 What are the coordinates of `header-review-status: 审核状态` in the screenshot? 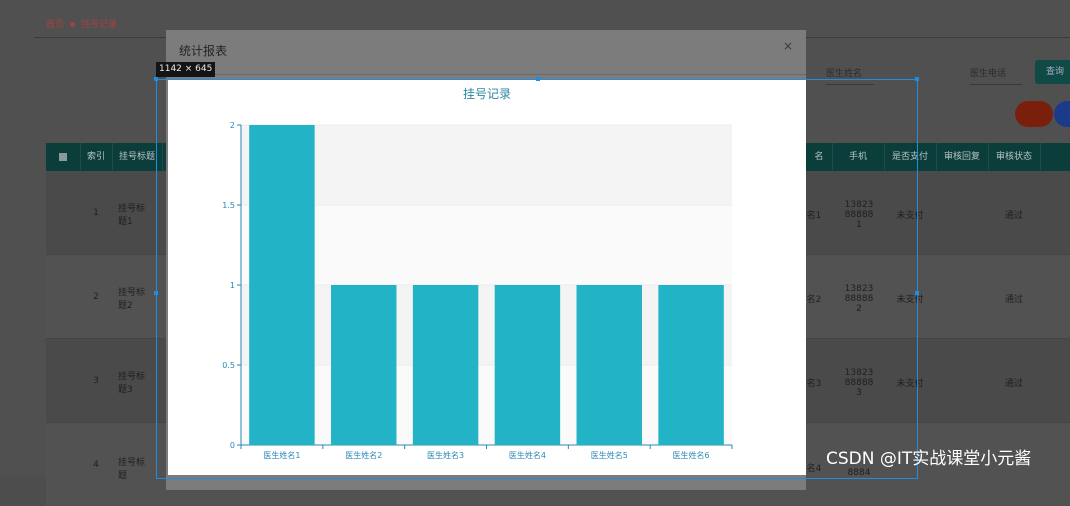 It's located at (1014, 157).